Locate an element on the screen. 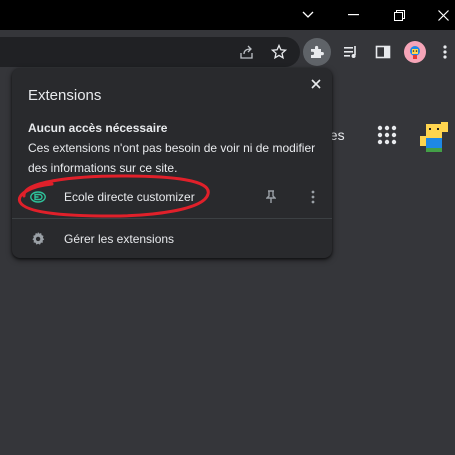 This screenshot has width=455, height=455. section-heading: Aucun accès nécessaire is located at coordinates (98, 128).